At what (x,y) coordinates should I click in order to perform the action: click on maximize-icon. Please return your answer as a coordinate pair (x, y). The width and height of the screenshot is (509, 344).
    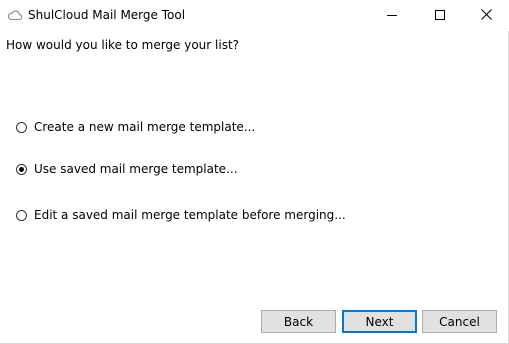
    Looking at the image, I should click on (440, 16).